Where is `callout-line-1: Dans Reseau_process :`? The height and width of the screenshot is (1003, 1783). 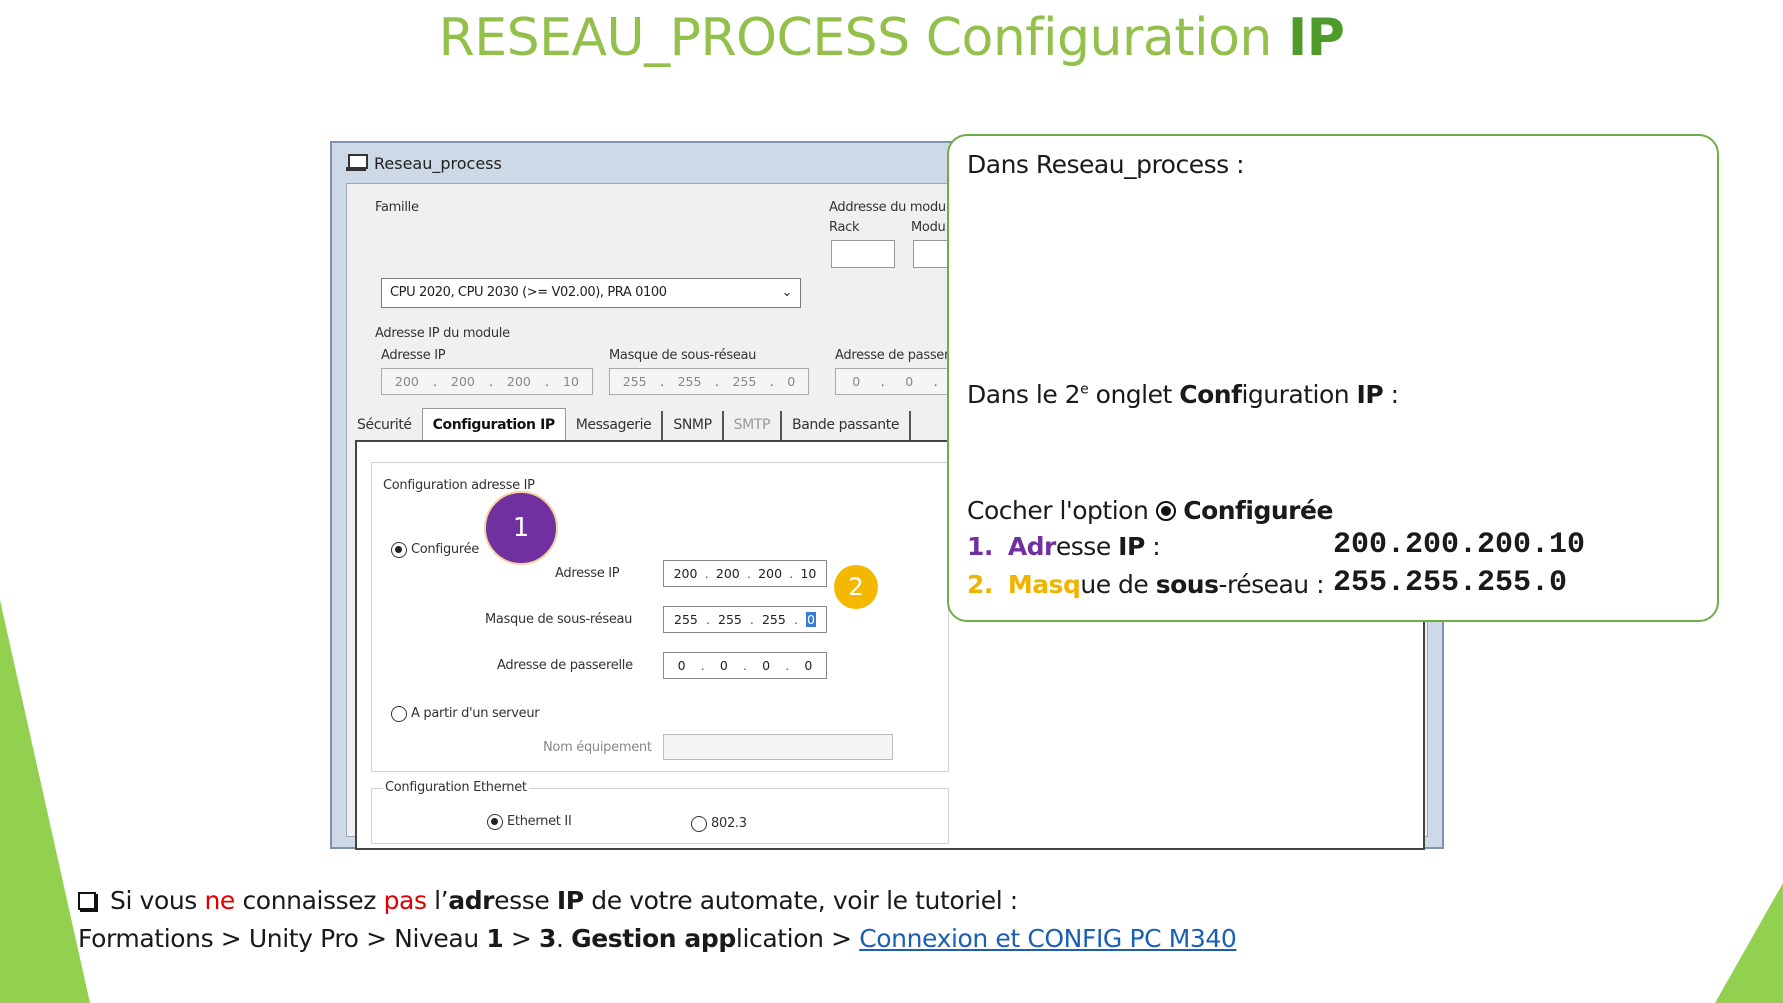
callout-line-1: Dans Reseau_process : is located at coordinates (1106, 164).